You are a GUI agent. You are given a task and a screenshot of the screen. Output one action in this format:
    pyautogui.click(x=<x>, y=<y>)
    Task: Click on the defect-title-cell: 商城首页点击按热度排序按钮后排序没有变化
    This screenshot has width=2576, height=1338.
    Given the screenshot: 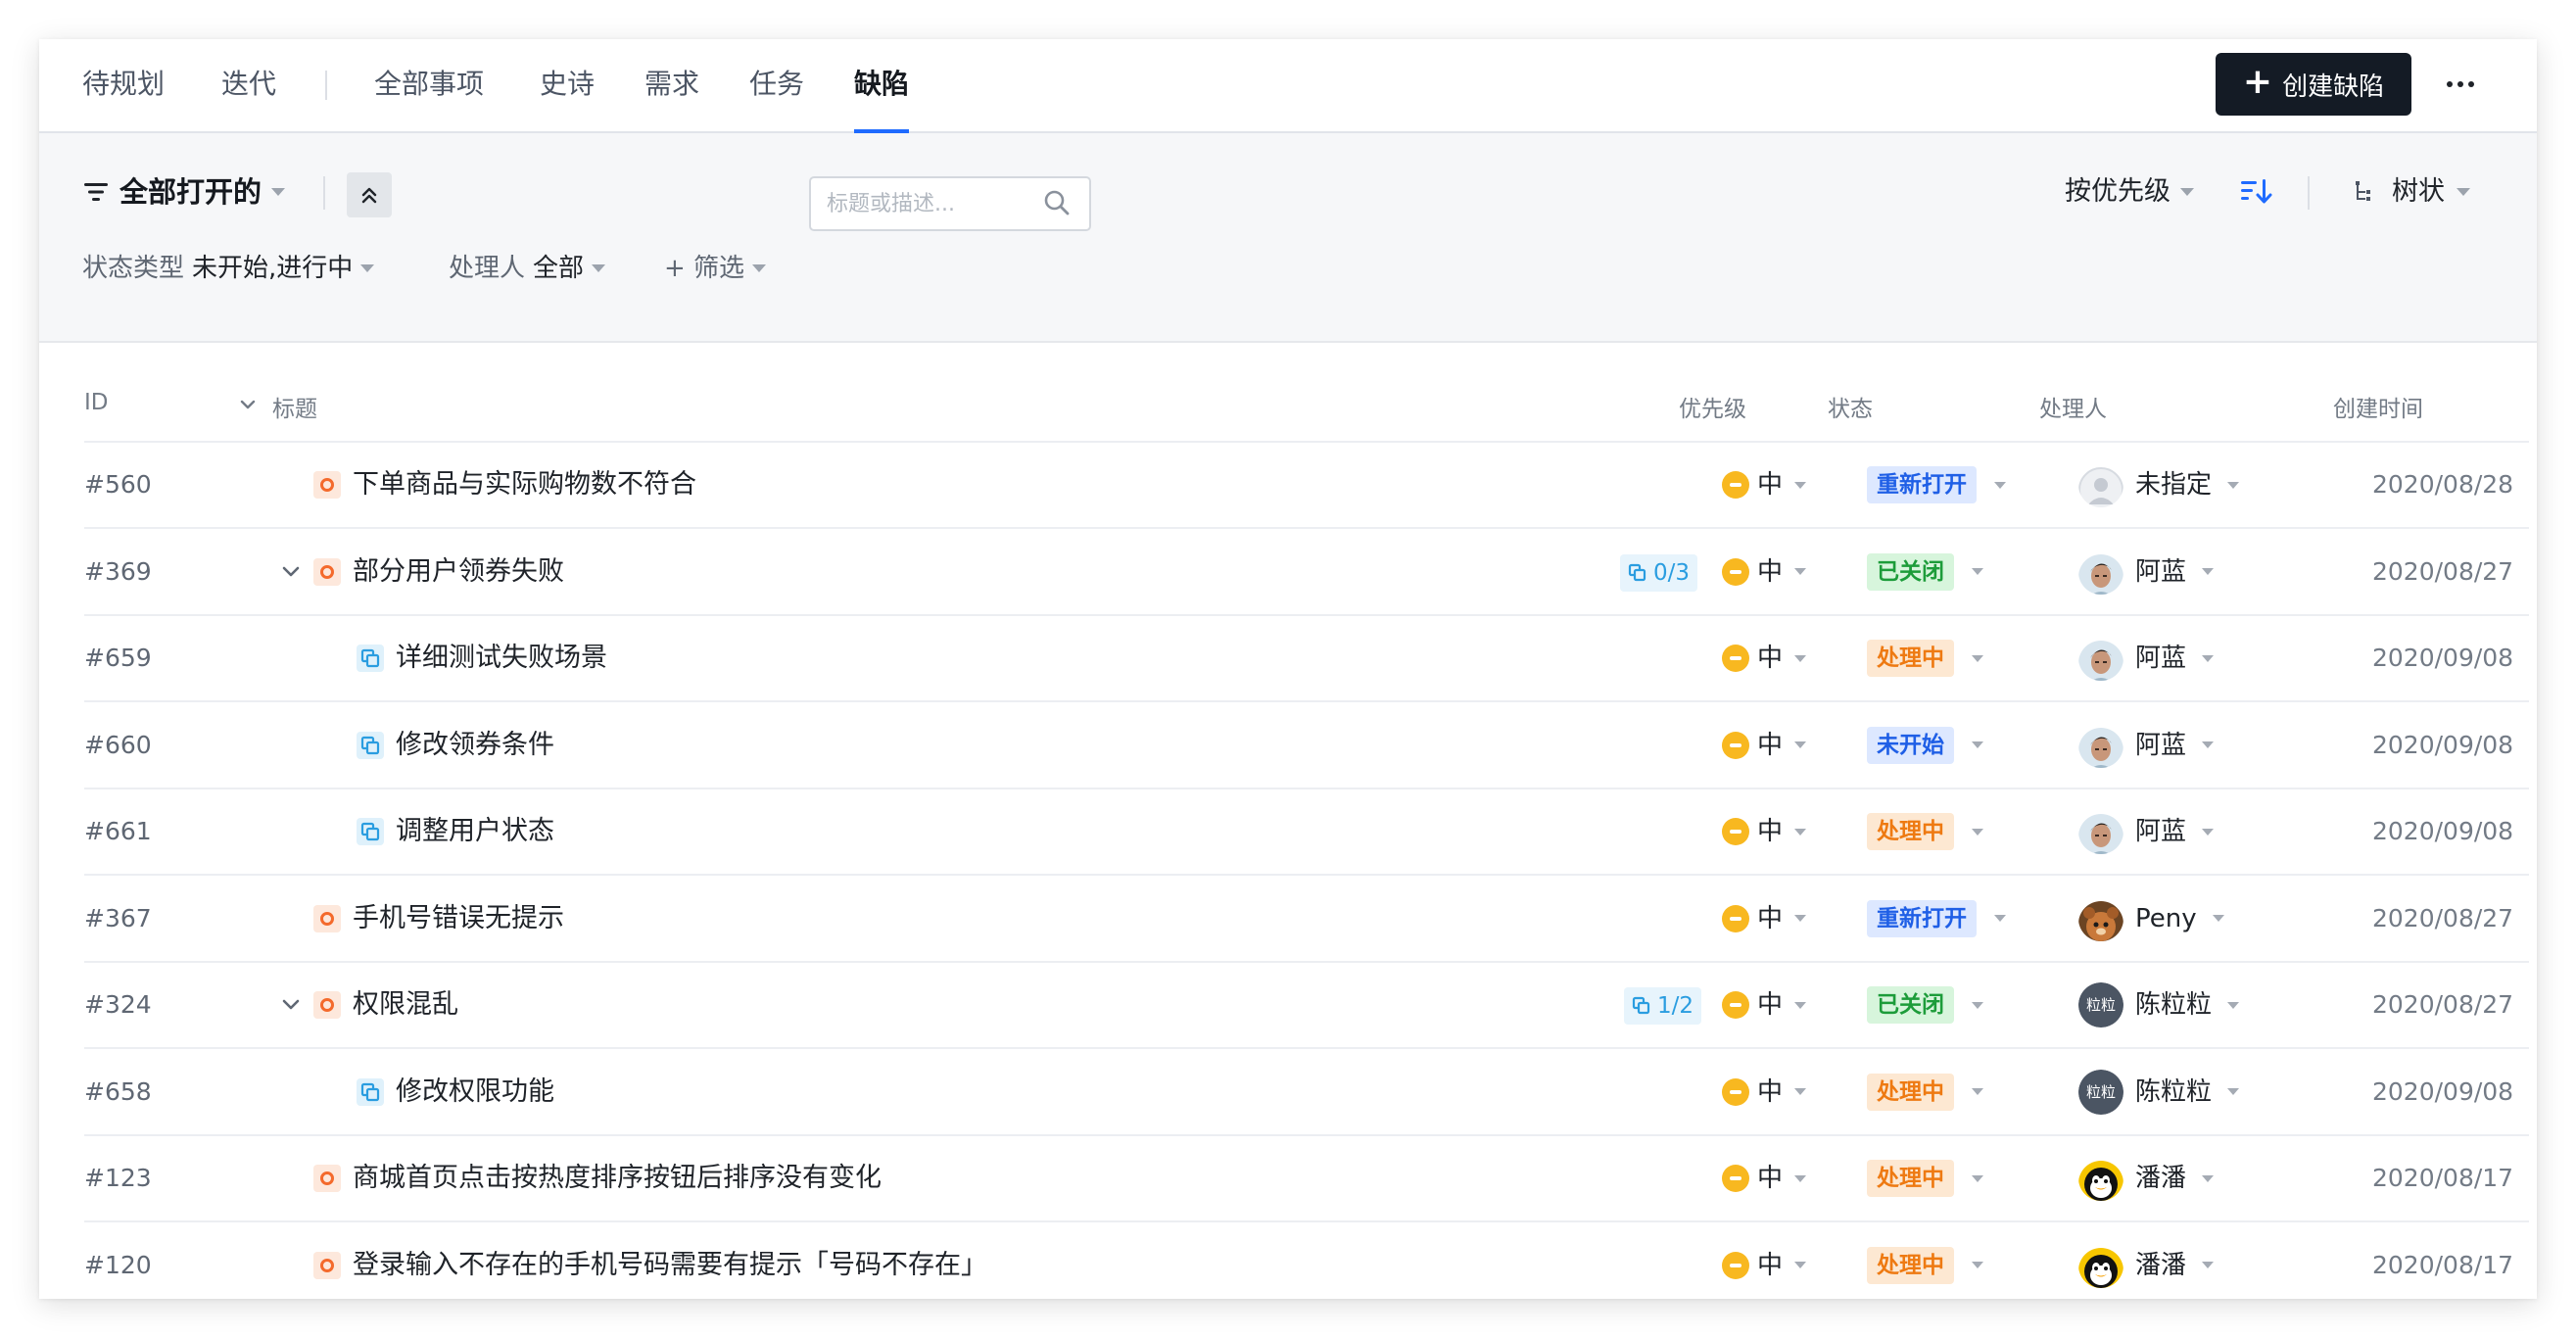 What is the action you would take?
    pyautogui.click(x=597, y=1178)
    